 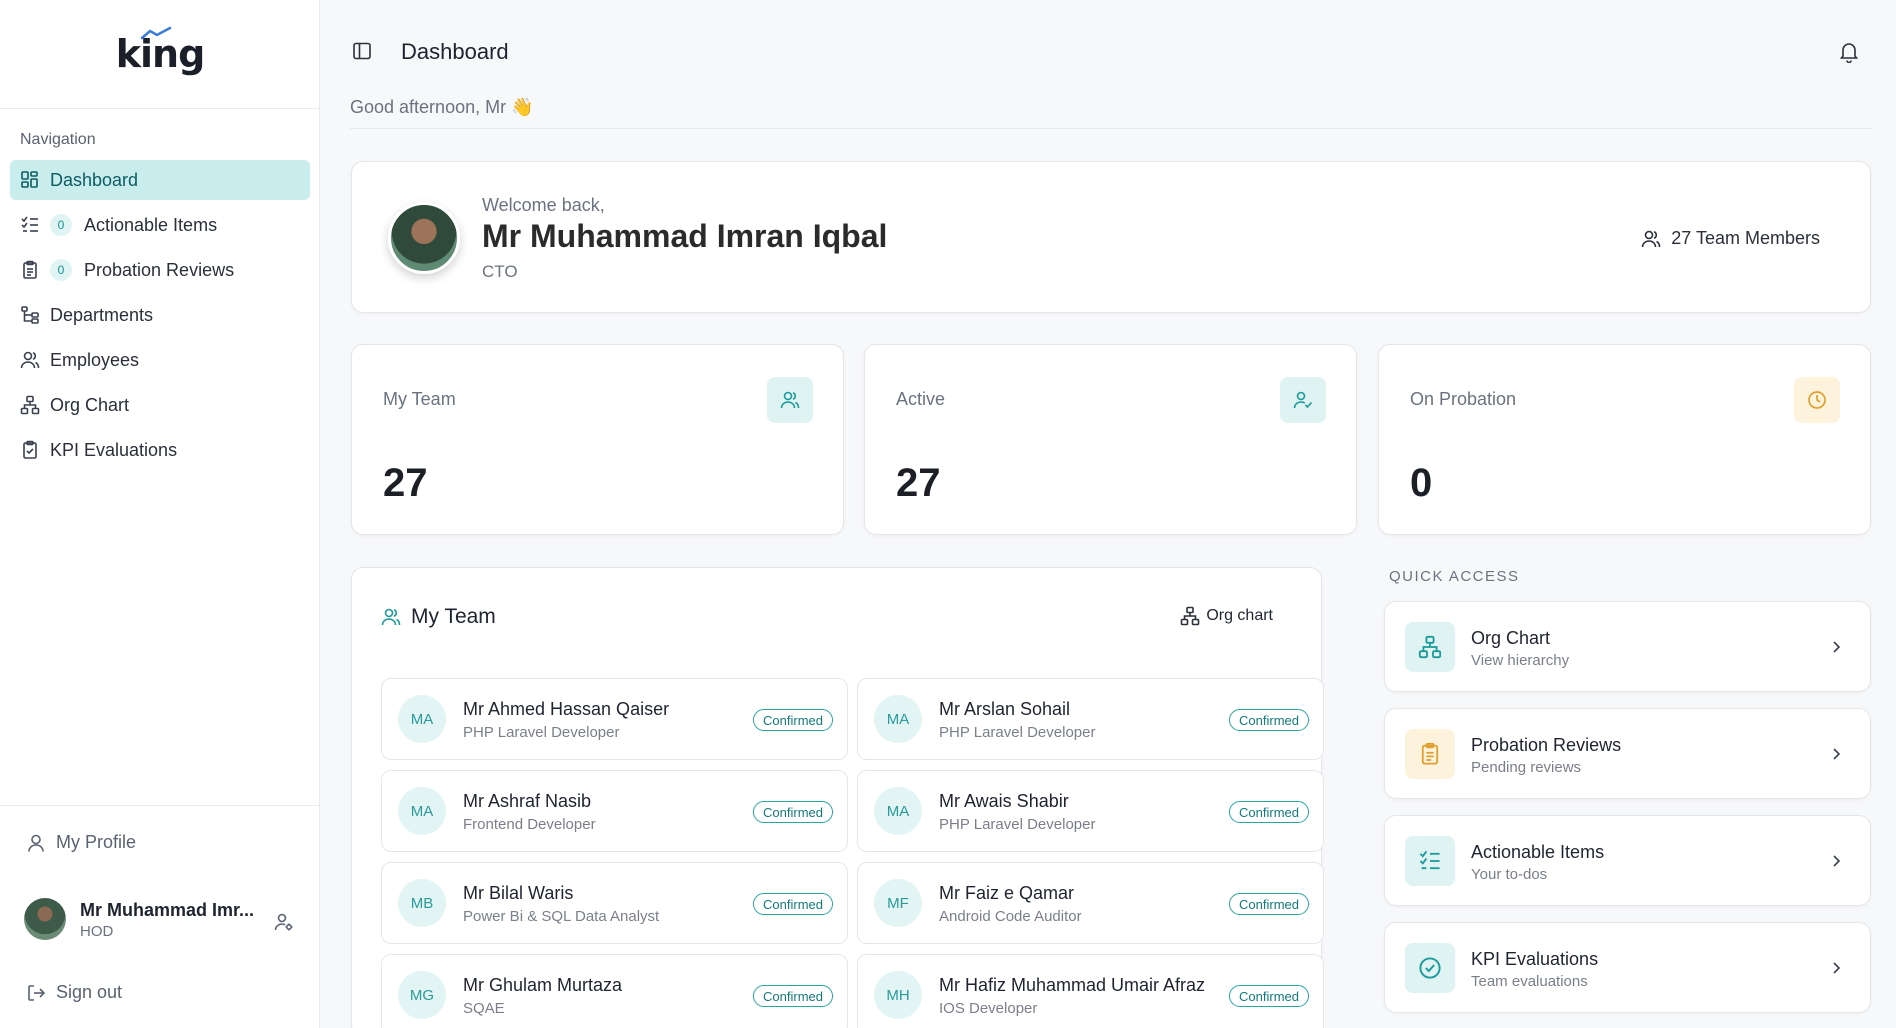 I want to click on quick-access-kpi-evaluations: KPI Evaluations Team evaluations, so click(x=1627, y=967).